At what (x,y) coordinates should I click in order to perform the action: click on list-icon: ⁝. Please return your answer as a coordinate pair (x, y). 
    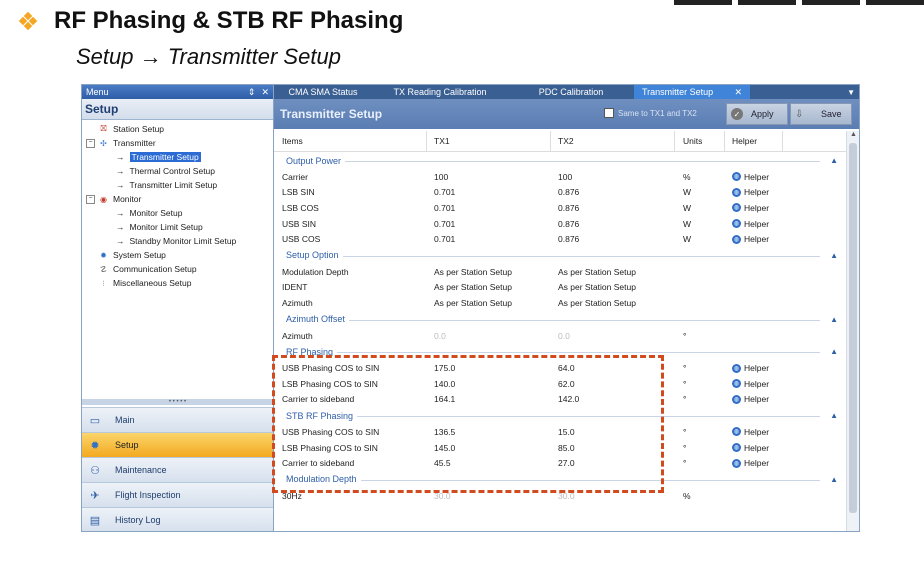
    Looking at the image, I should click on (103, 283).